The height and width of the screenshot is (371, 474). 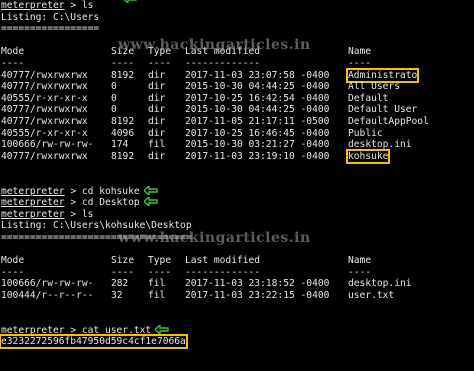 What do you see at coordinates (223, 261) in the screenshot?
I see `header-modified: Last modified` at bounding box center [223, 261].